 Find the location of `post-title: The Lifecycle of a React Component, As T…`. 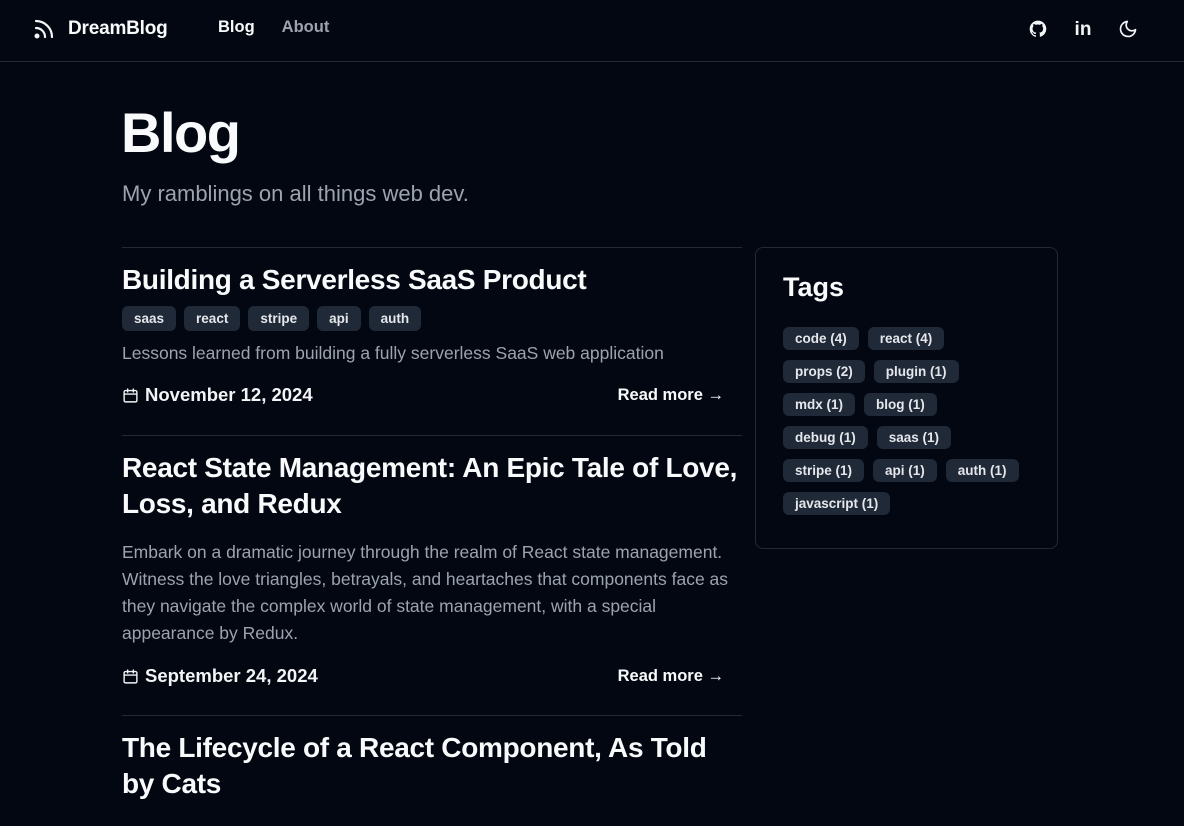

post-title: The Lifecycle of a React Component, As T… is located at coordinates (432, 766).